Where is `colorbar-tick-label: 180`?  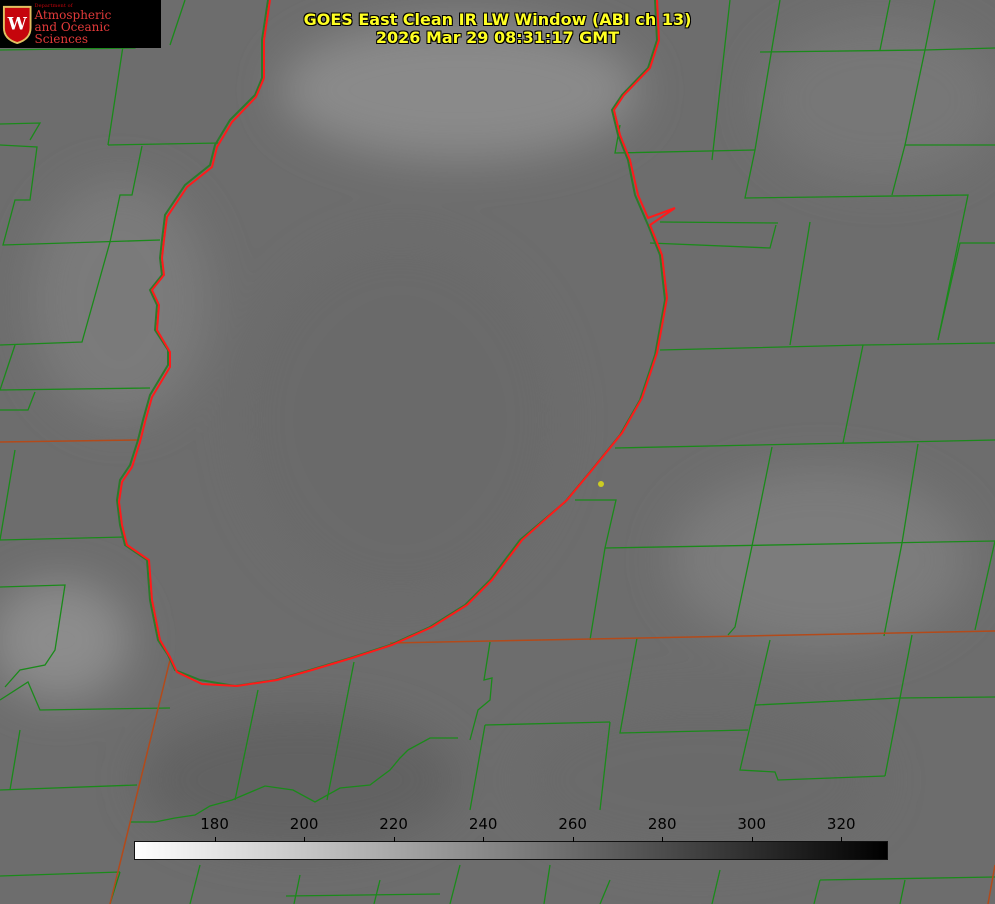
colorbar-tick-label: 180 is located at coordinates (214, 824).